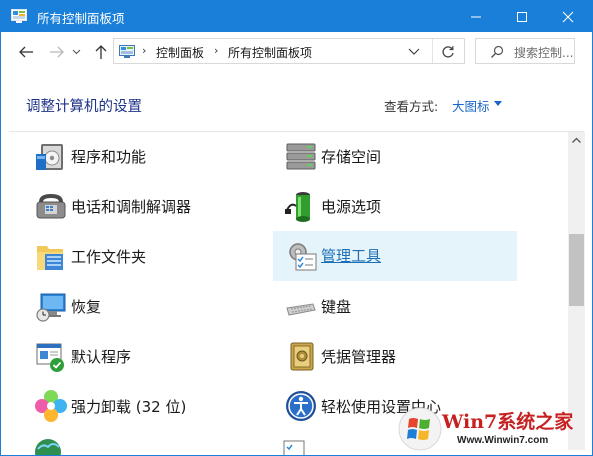  Describe the element at coordinates (27, 52) in the screenshot. I see `back-arrow-icon` at that location.